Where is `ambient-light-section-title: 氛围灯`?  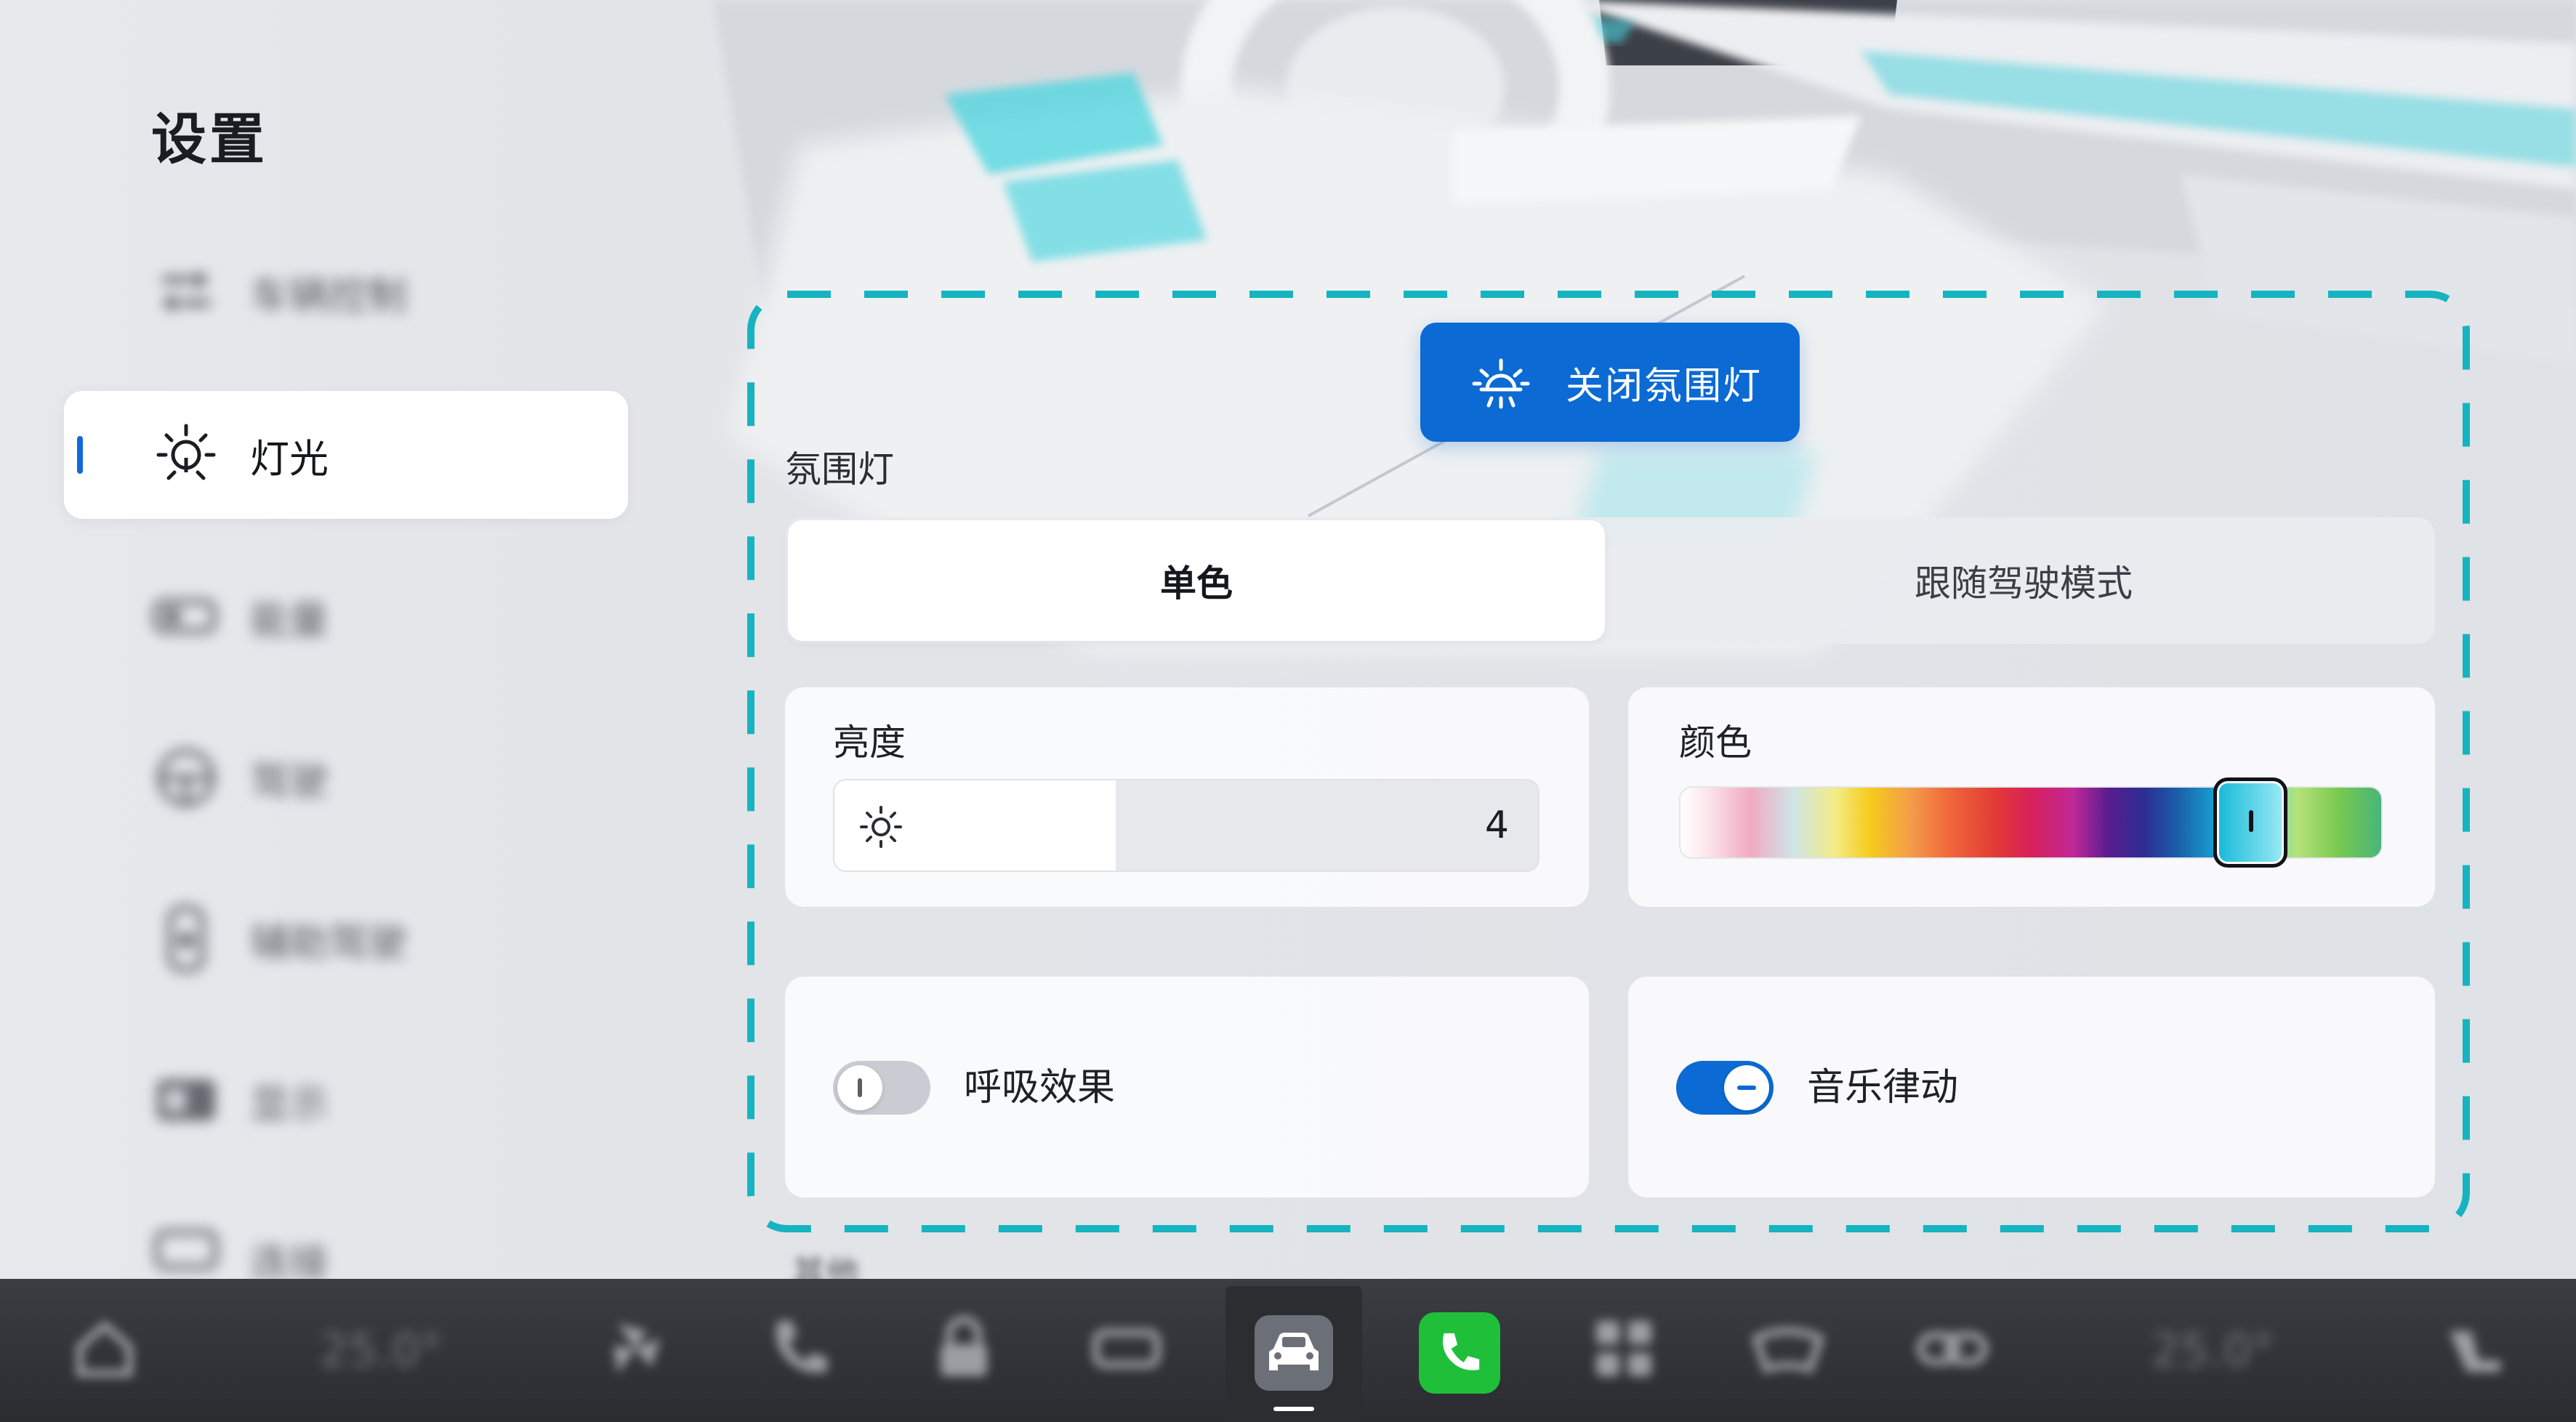 ambient-light-section-title: 氛围灯 is located at coordinates (839, 469).